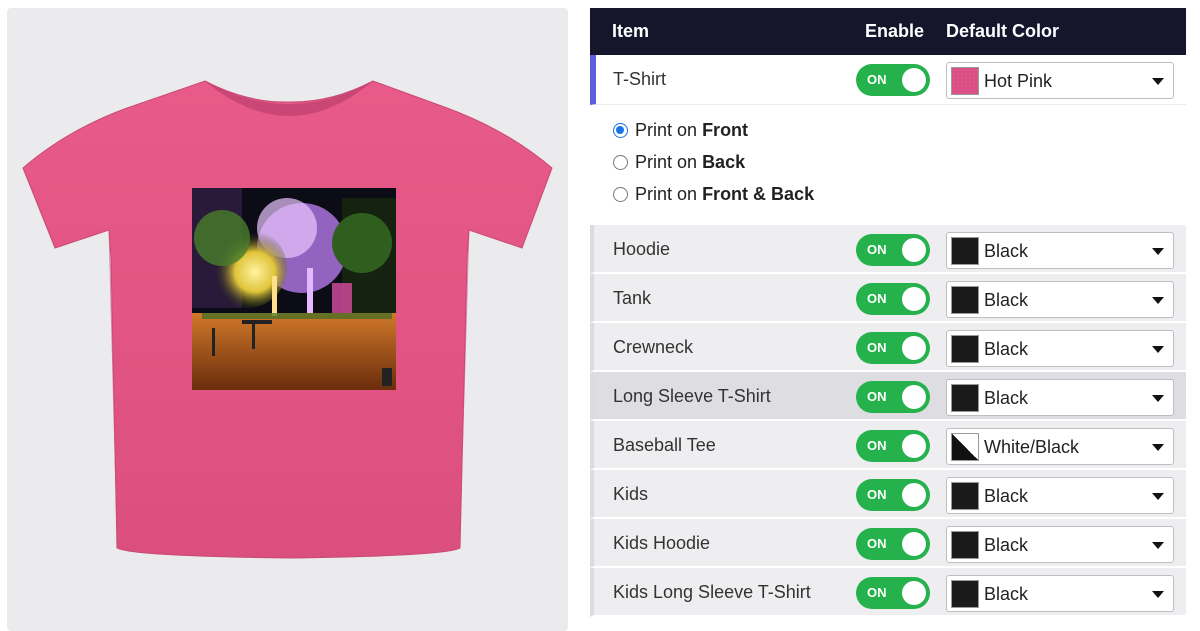  What do you see at coordinates (662, 543) in the screenshot?
I see `product-name: Kids Hoodie` at bounding box center [662, 543].